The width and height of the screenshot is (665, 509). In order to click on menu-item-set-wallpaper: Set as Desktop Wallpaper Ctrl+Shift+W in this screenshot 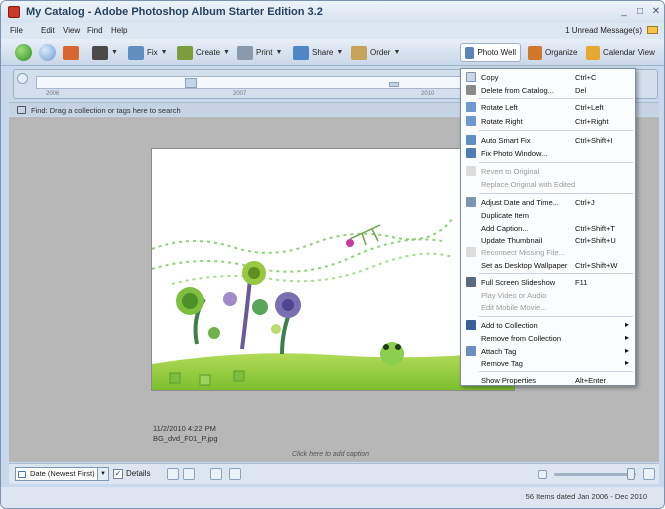, I will do `click(548, 265)`.